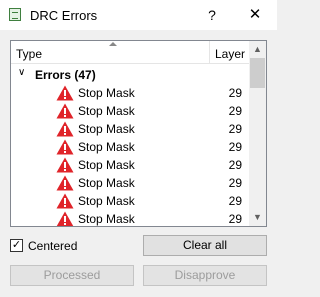 Image resolution: width=320 pixels, height=297 pixels. What do you see at coordinates (209, 52) in the screenshot?
I see `column-divider` at bounding box center [209, 52].